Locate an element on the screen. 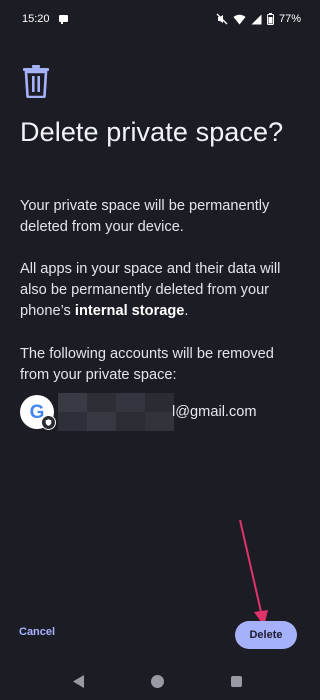 This screenshot has height=700, width=320. paragraph-apps-data-period: . is located at coordinates (186, 311).